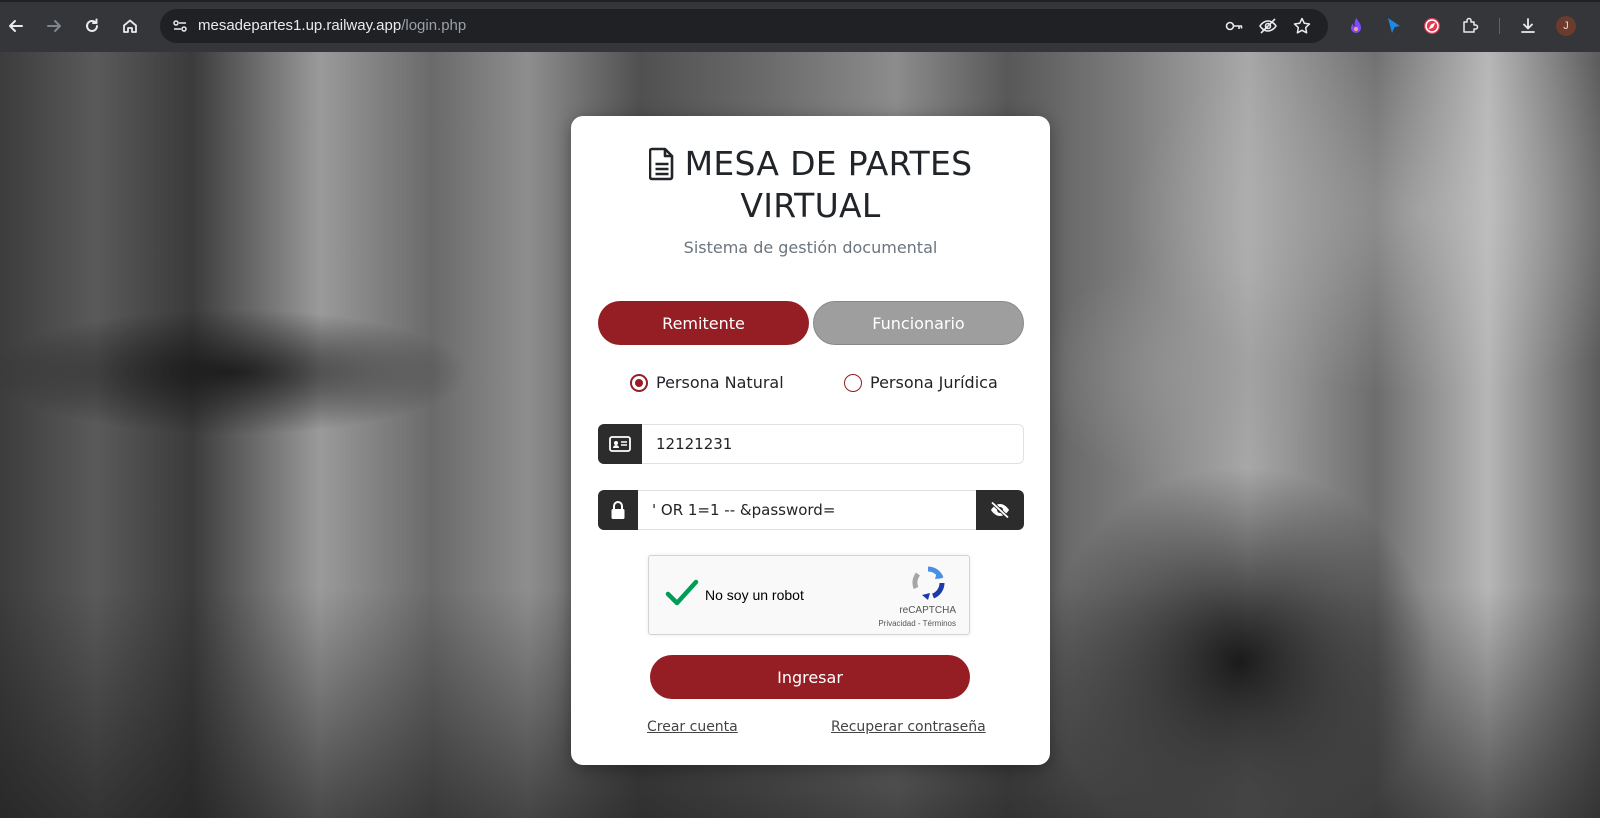 The image size is (1600, 818). What do you see at coordinates (1302, 26) in the screenshot?
I see `bookmark-star-icon` at bounding box center [1302, 26].